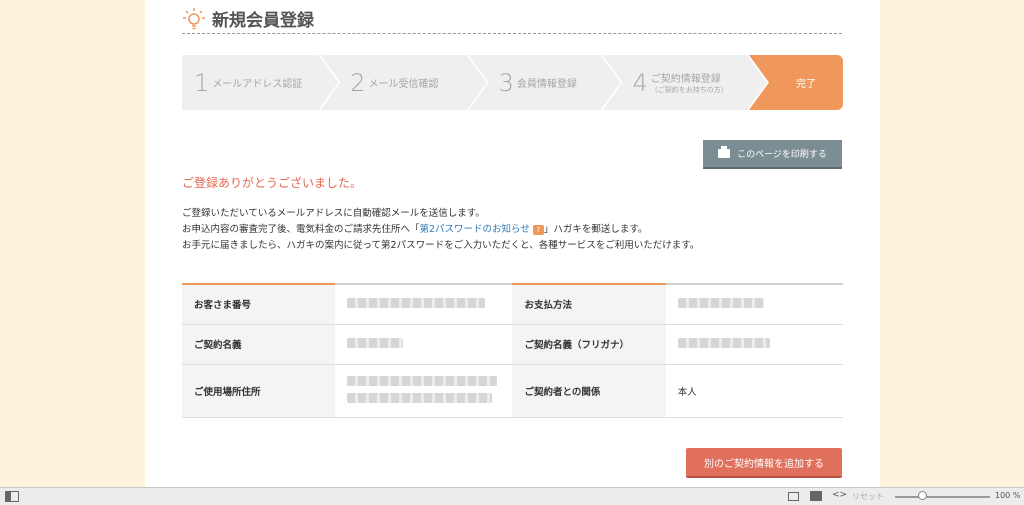  Describe the element at coordinates (301, 229) in the screenshot. I see `message-text: お申込内容の審査完了後、電気料金のご請求先住所へ「` at that location.